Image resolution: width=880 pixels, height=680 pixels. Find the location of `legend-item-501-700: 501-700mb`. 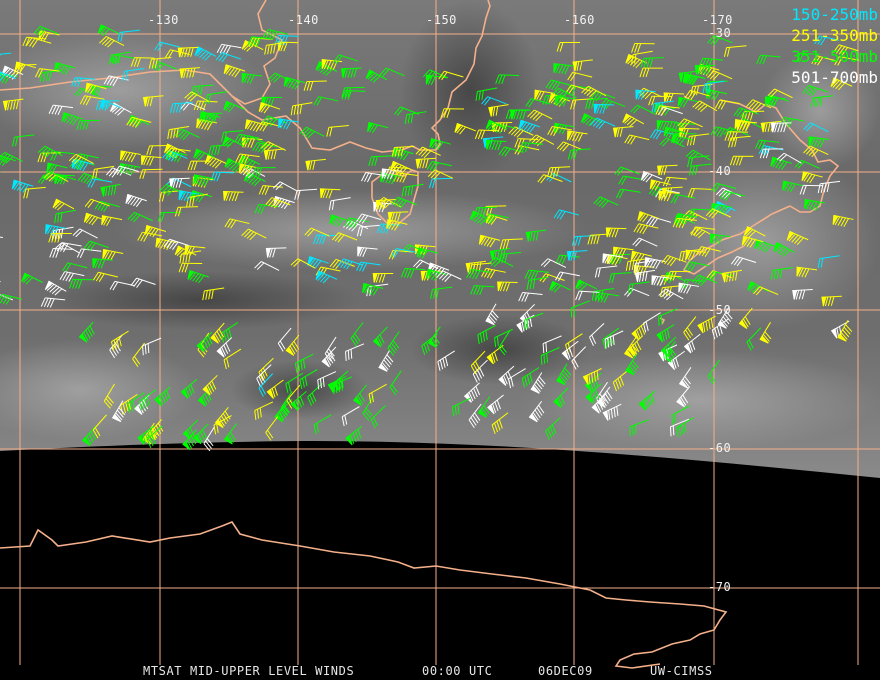

legend-item-501-700: 501-700mb is located at coordinates (834, 77).